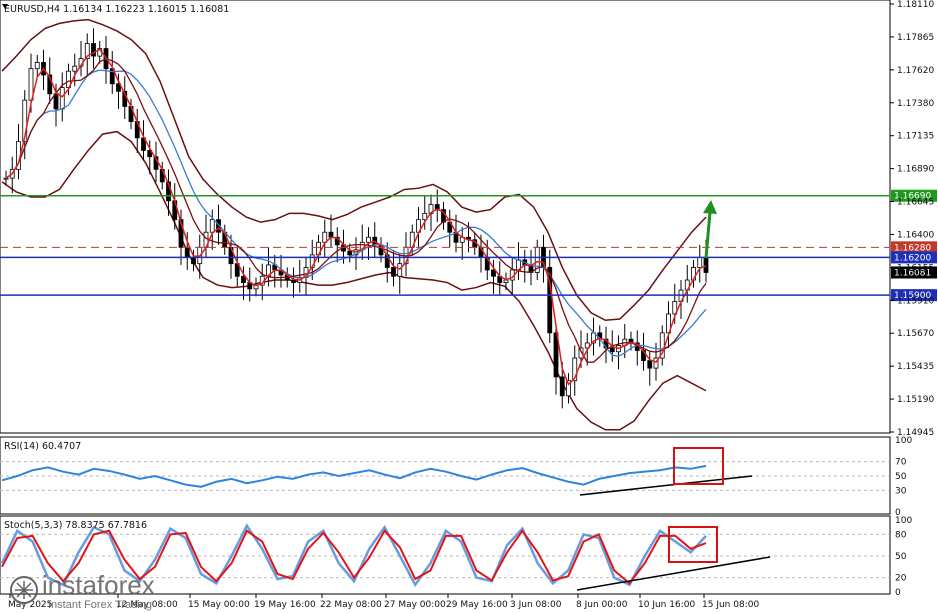 Image resolution: width=938 pixels, height=613 pixels. What do you see at coordinates (415, 605) in the screenshot?
I see `time-tick-label: 27 May 00:00` at bounding box center [415, 605].